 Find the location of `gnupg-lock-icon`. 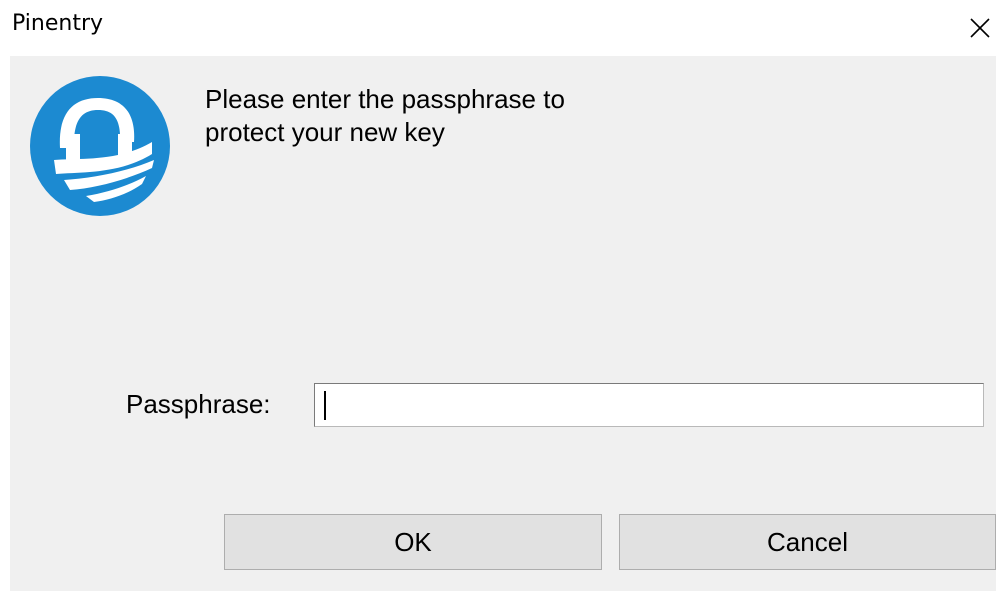

gnupg-lock-icon is located at coordinates (100, 146).